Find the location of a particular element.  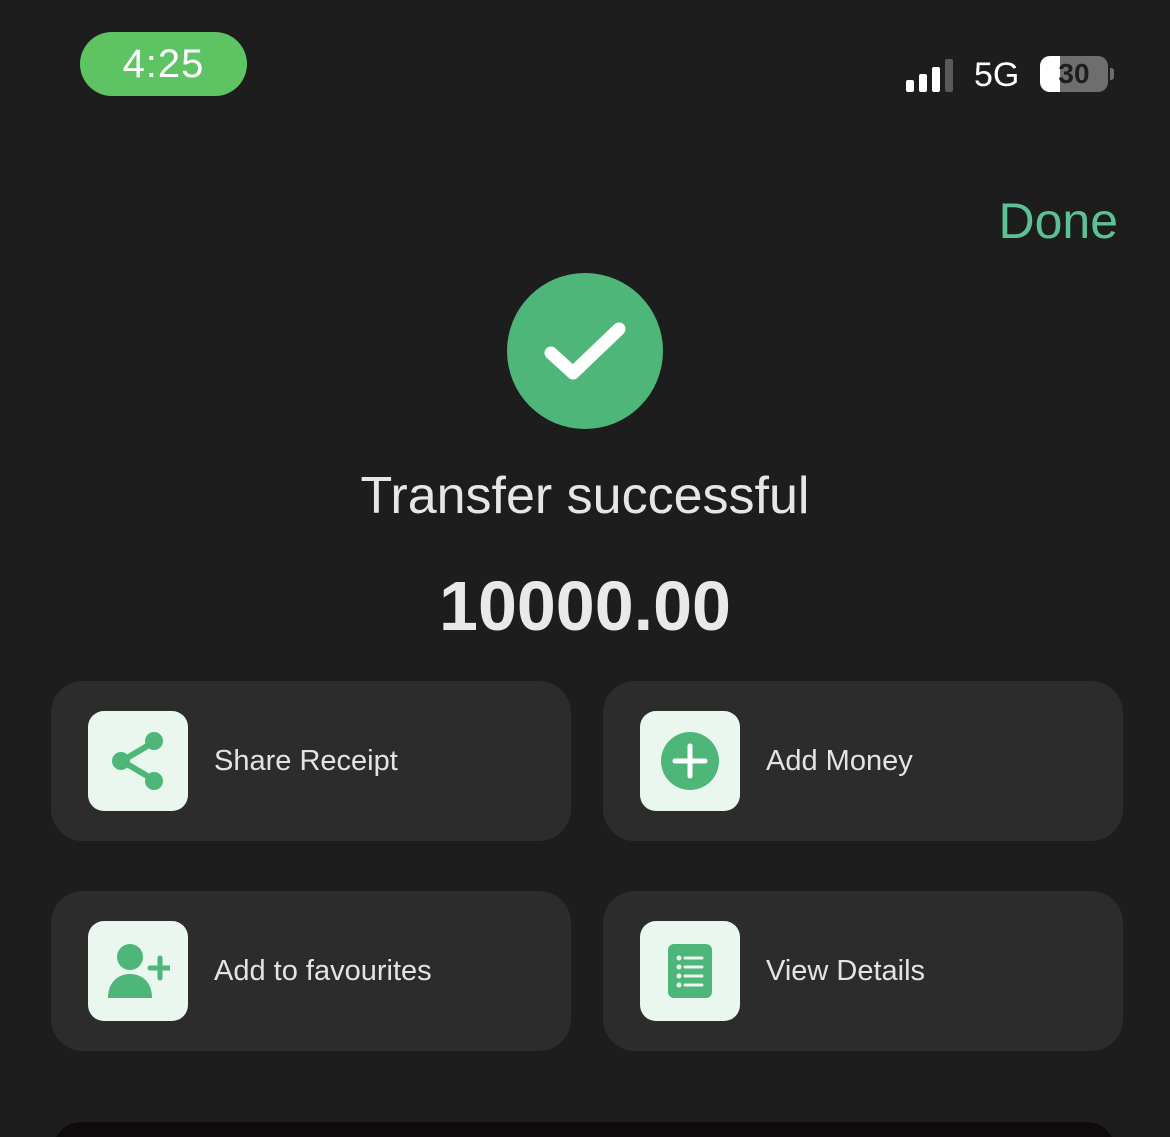

add-money-button: Add Money is located at coordinates (863, 761).